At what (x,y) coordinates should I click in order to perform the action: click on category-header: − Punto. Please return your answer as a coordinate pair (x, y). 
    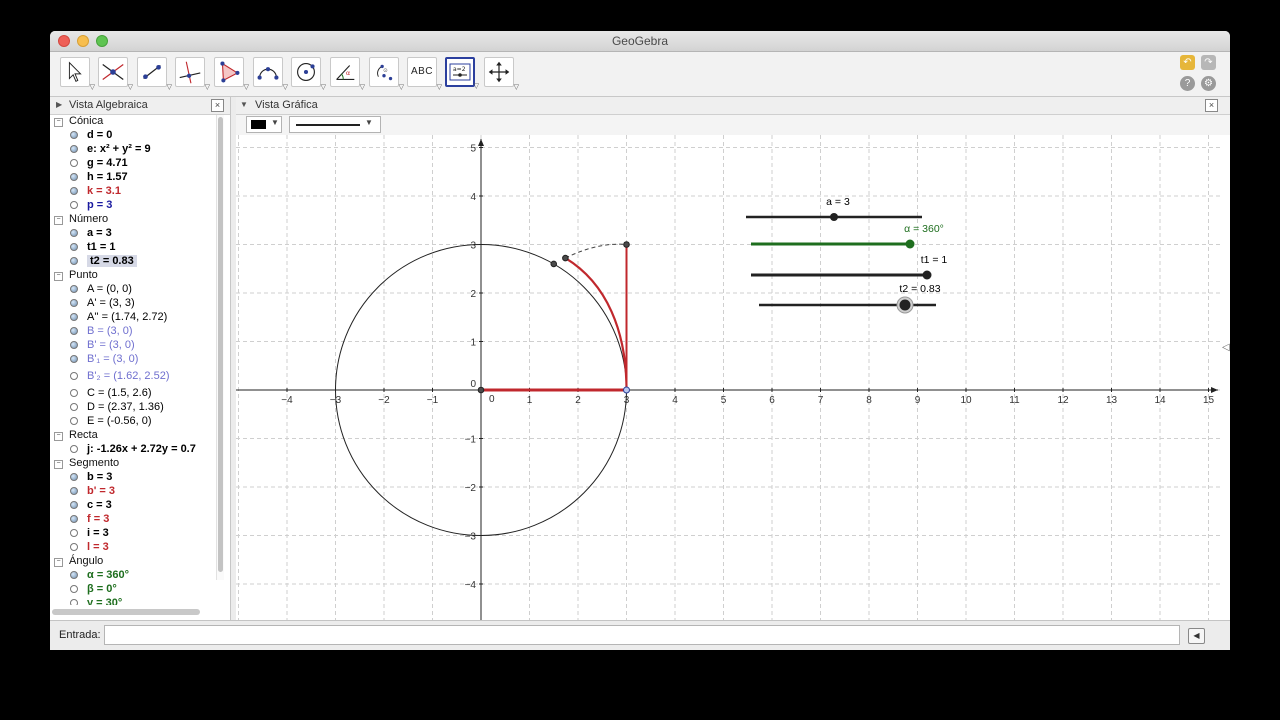
    Looking at the image, I should click on (76, 276).